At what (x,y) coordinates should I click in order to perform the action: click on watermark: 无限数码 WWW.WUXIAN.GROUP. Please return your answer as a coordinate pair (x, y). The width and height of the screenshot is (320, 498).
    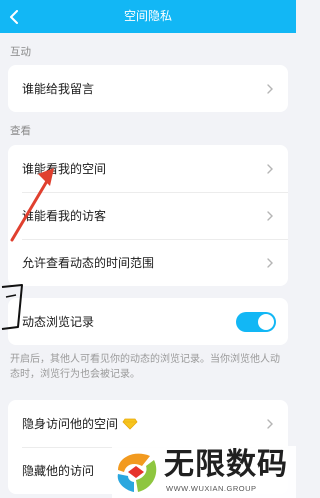
    Looking at the image, I should click on (204, 472).